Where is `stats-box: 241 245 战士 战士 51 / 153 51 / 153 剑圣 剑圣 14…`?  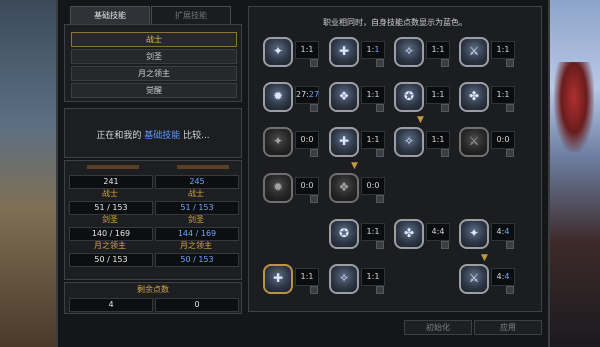 stats-box: 241 245 战士 战士 51 / 153 51 / 153 剑圣 剑圣 14… is located at coordinates (153, 220).